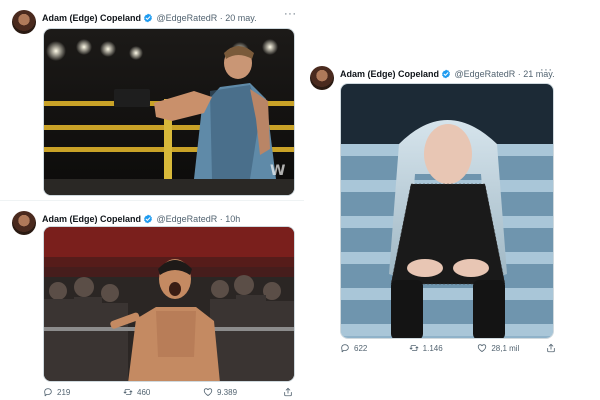 Image resolution: width=600 pixels, height=400 pixels. I want to click on like-button: 9.389, so click(243, 392).